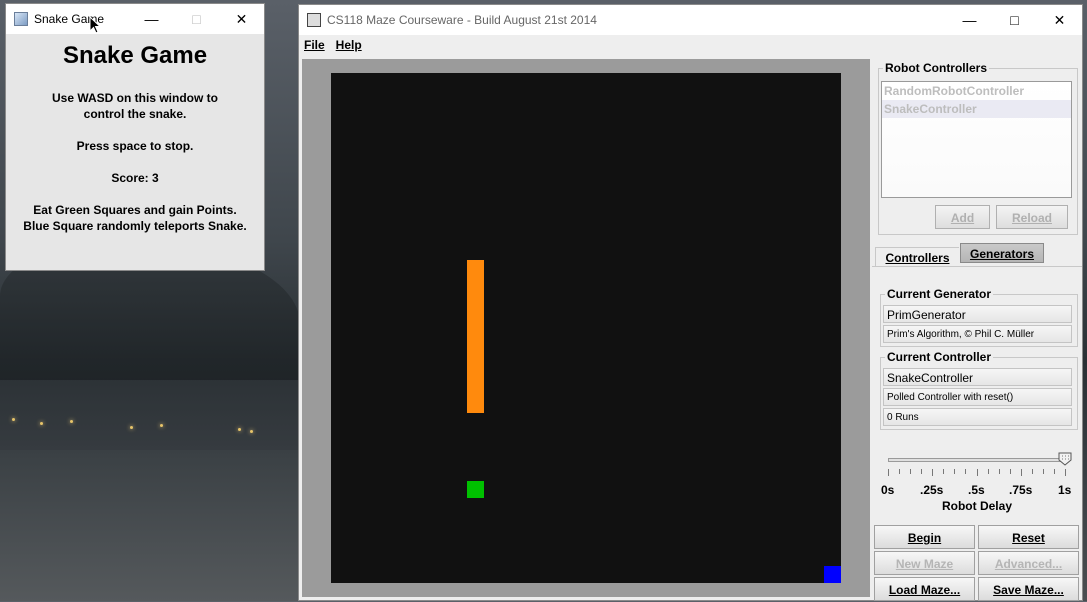 This screenshot has width=1087, height=602. I want to click on java-app-icon, so click(21, 19).